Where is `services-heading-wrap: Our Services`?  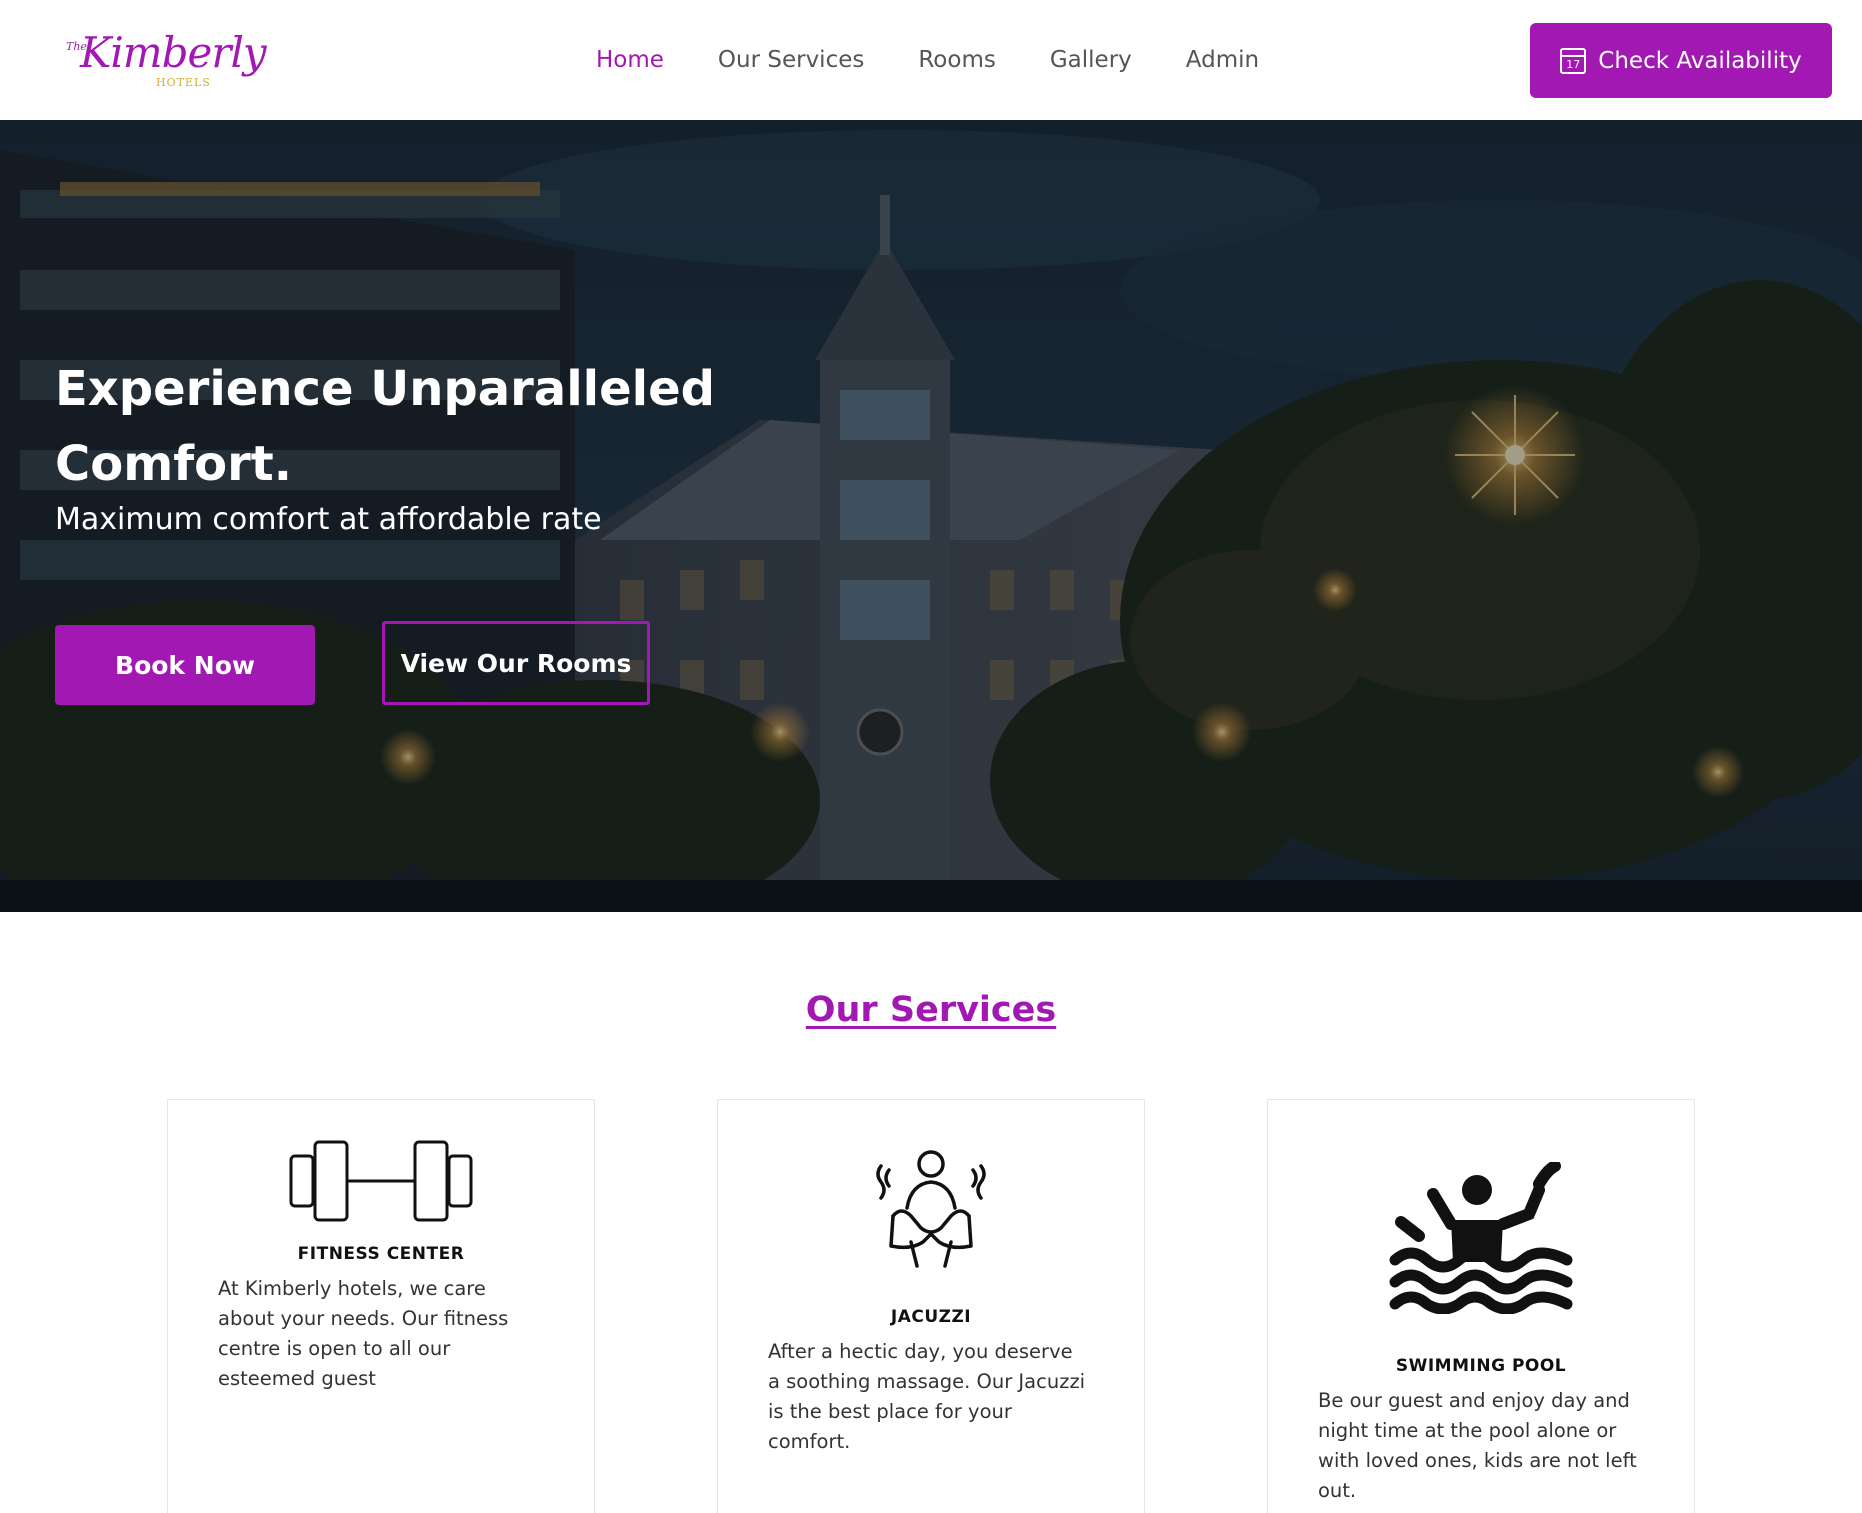 services-heading-wrap: Our Services is located at coordinates (931, 1010).